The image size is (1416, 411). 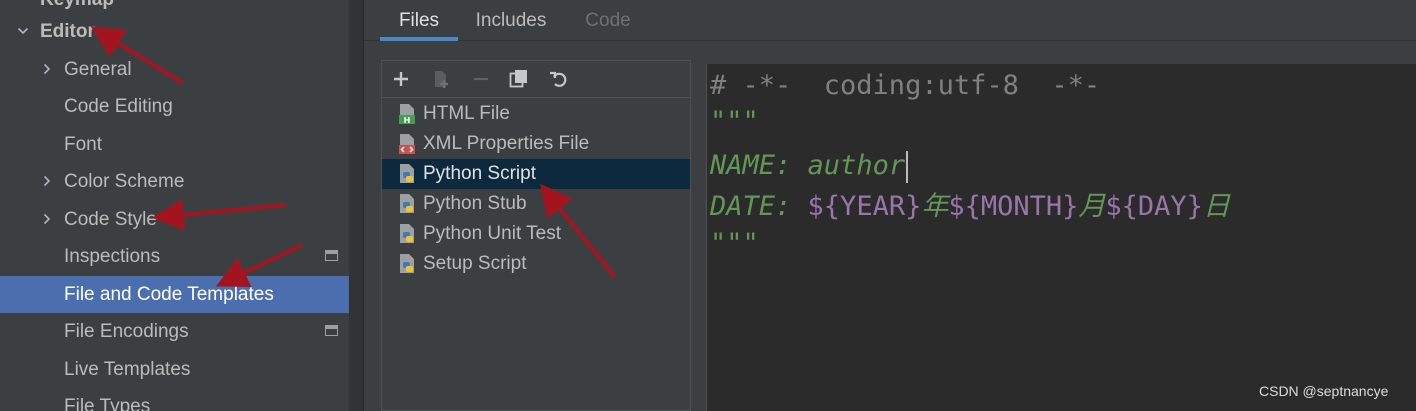 I want to click on chevron-down-icon, so click(x=23, y=31).